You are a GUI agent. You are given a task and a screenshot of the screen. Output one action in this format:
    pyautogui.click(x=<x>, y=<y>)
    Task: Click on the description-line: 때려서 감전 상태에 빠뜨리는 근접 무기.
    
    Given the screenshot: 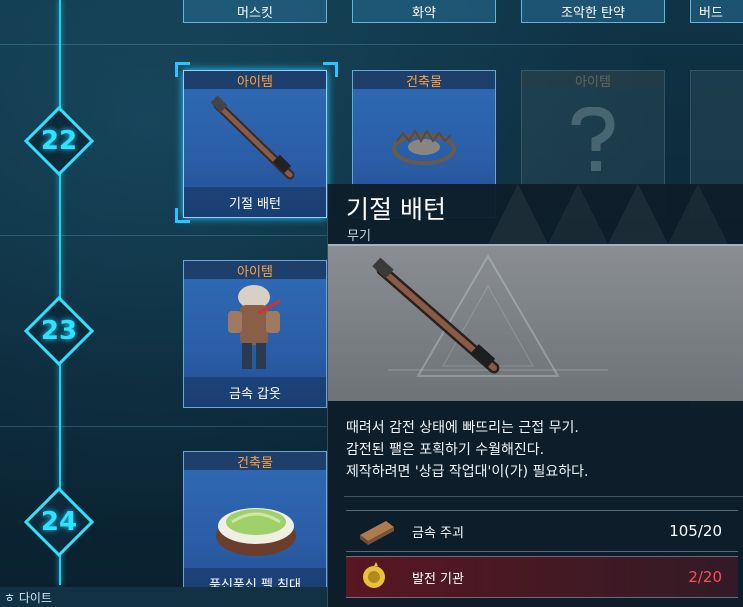 What is the action you would take?
    pyautogui.click(x=462, y=428)
    